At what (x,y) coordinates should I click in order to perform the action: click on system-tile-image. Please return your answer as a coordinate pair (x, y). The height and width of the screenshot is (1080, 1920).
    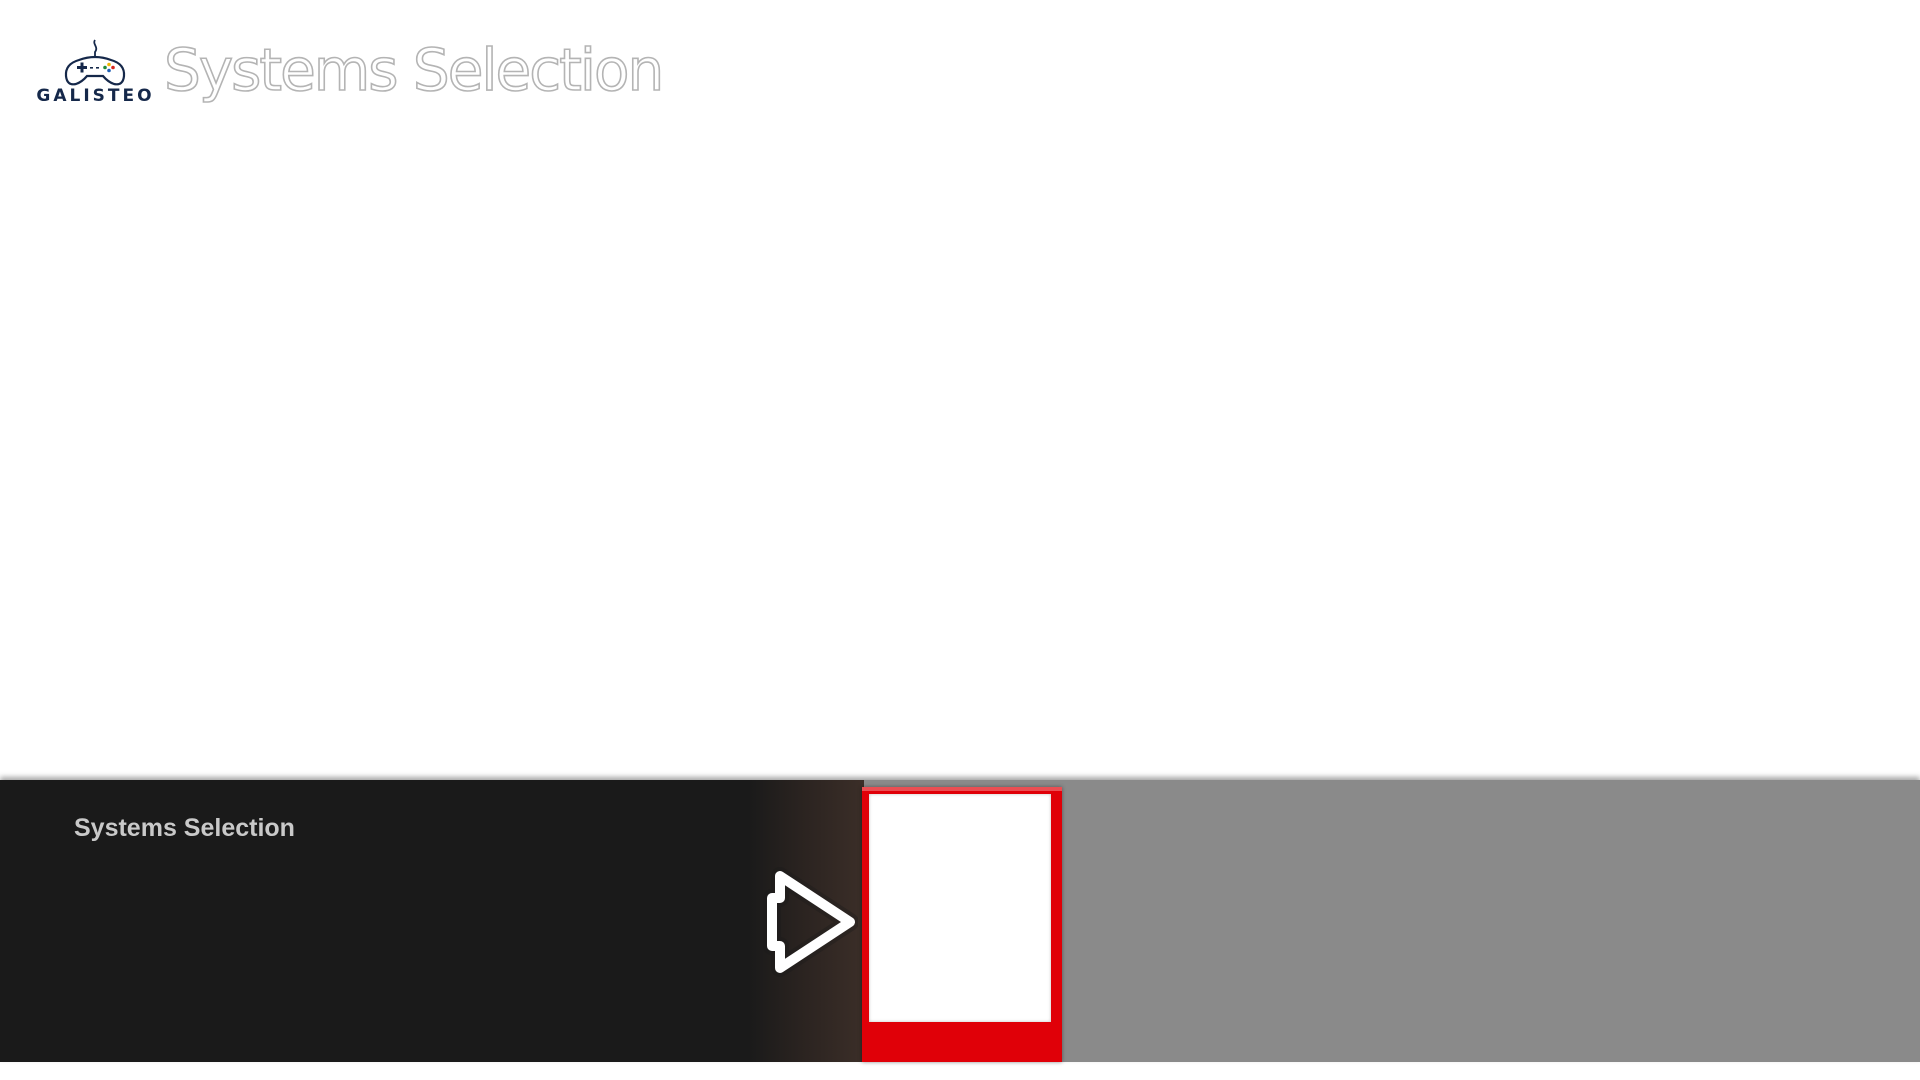
    Looking at the image, I should click on (960, 908).